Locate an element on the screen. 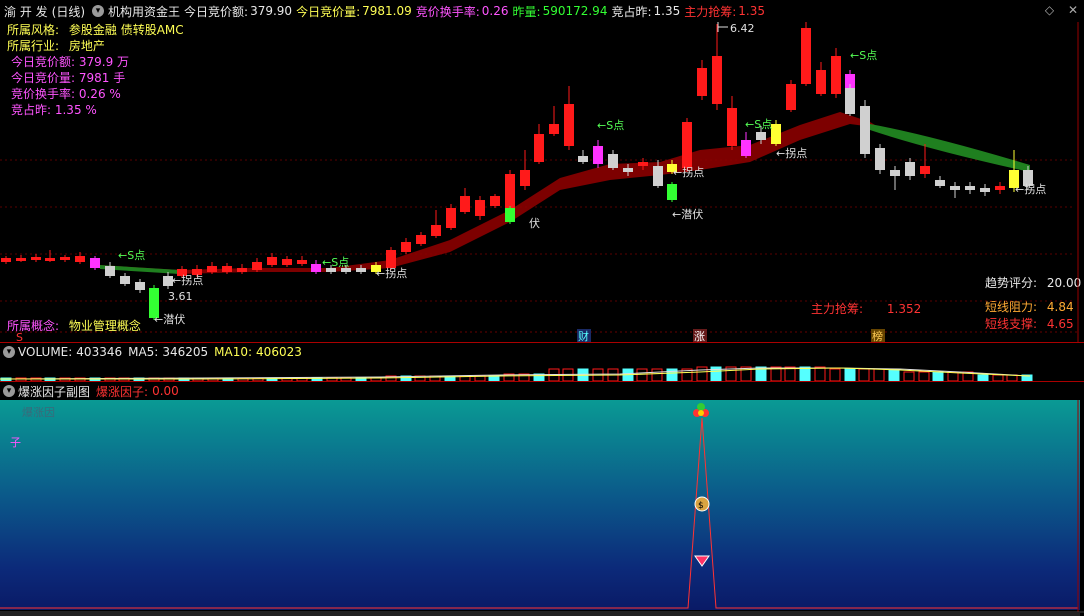  low-price-label: 3.61 is located at coordinates (180, 296).